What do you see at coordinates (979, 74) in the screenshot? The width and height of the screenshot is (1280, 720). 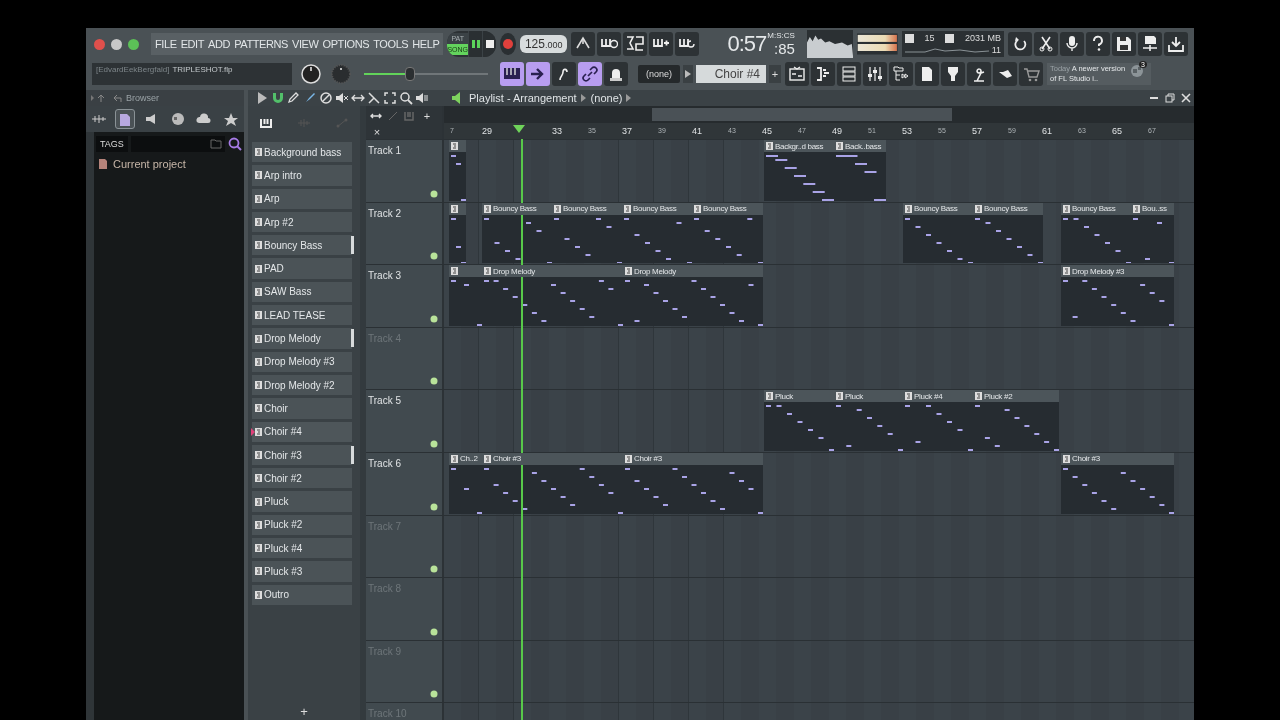 I see `tempo-tool-button` at bounding box center [979, 74].